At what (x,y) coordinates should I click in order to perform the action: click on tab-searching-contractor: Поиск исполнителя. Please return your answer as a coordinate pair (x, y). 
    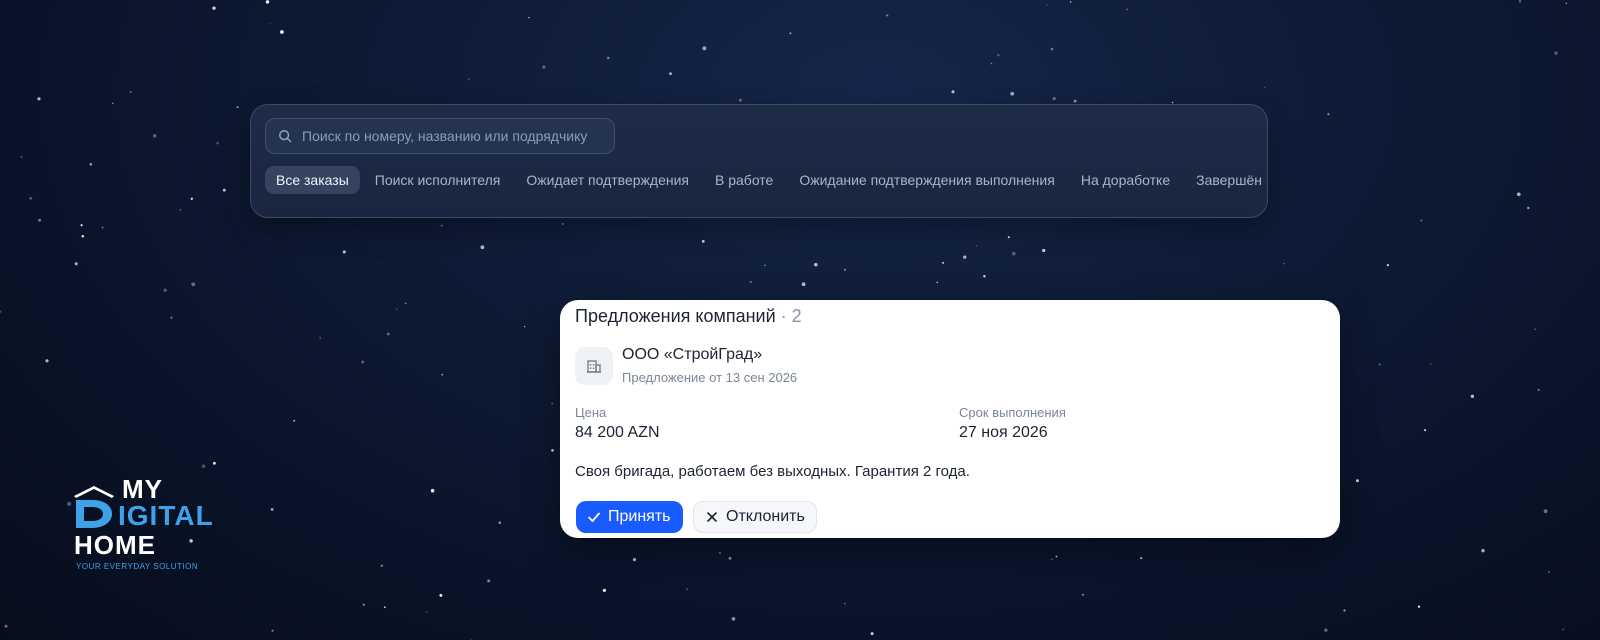
    Looking at the image, I should click on (438, 180).